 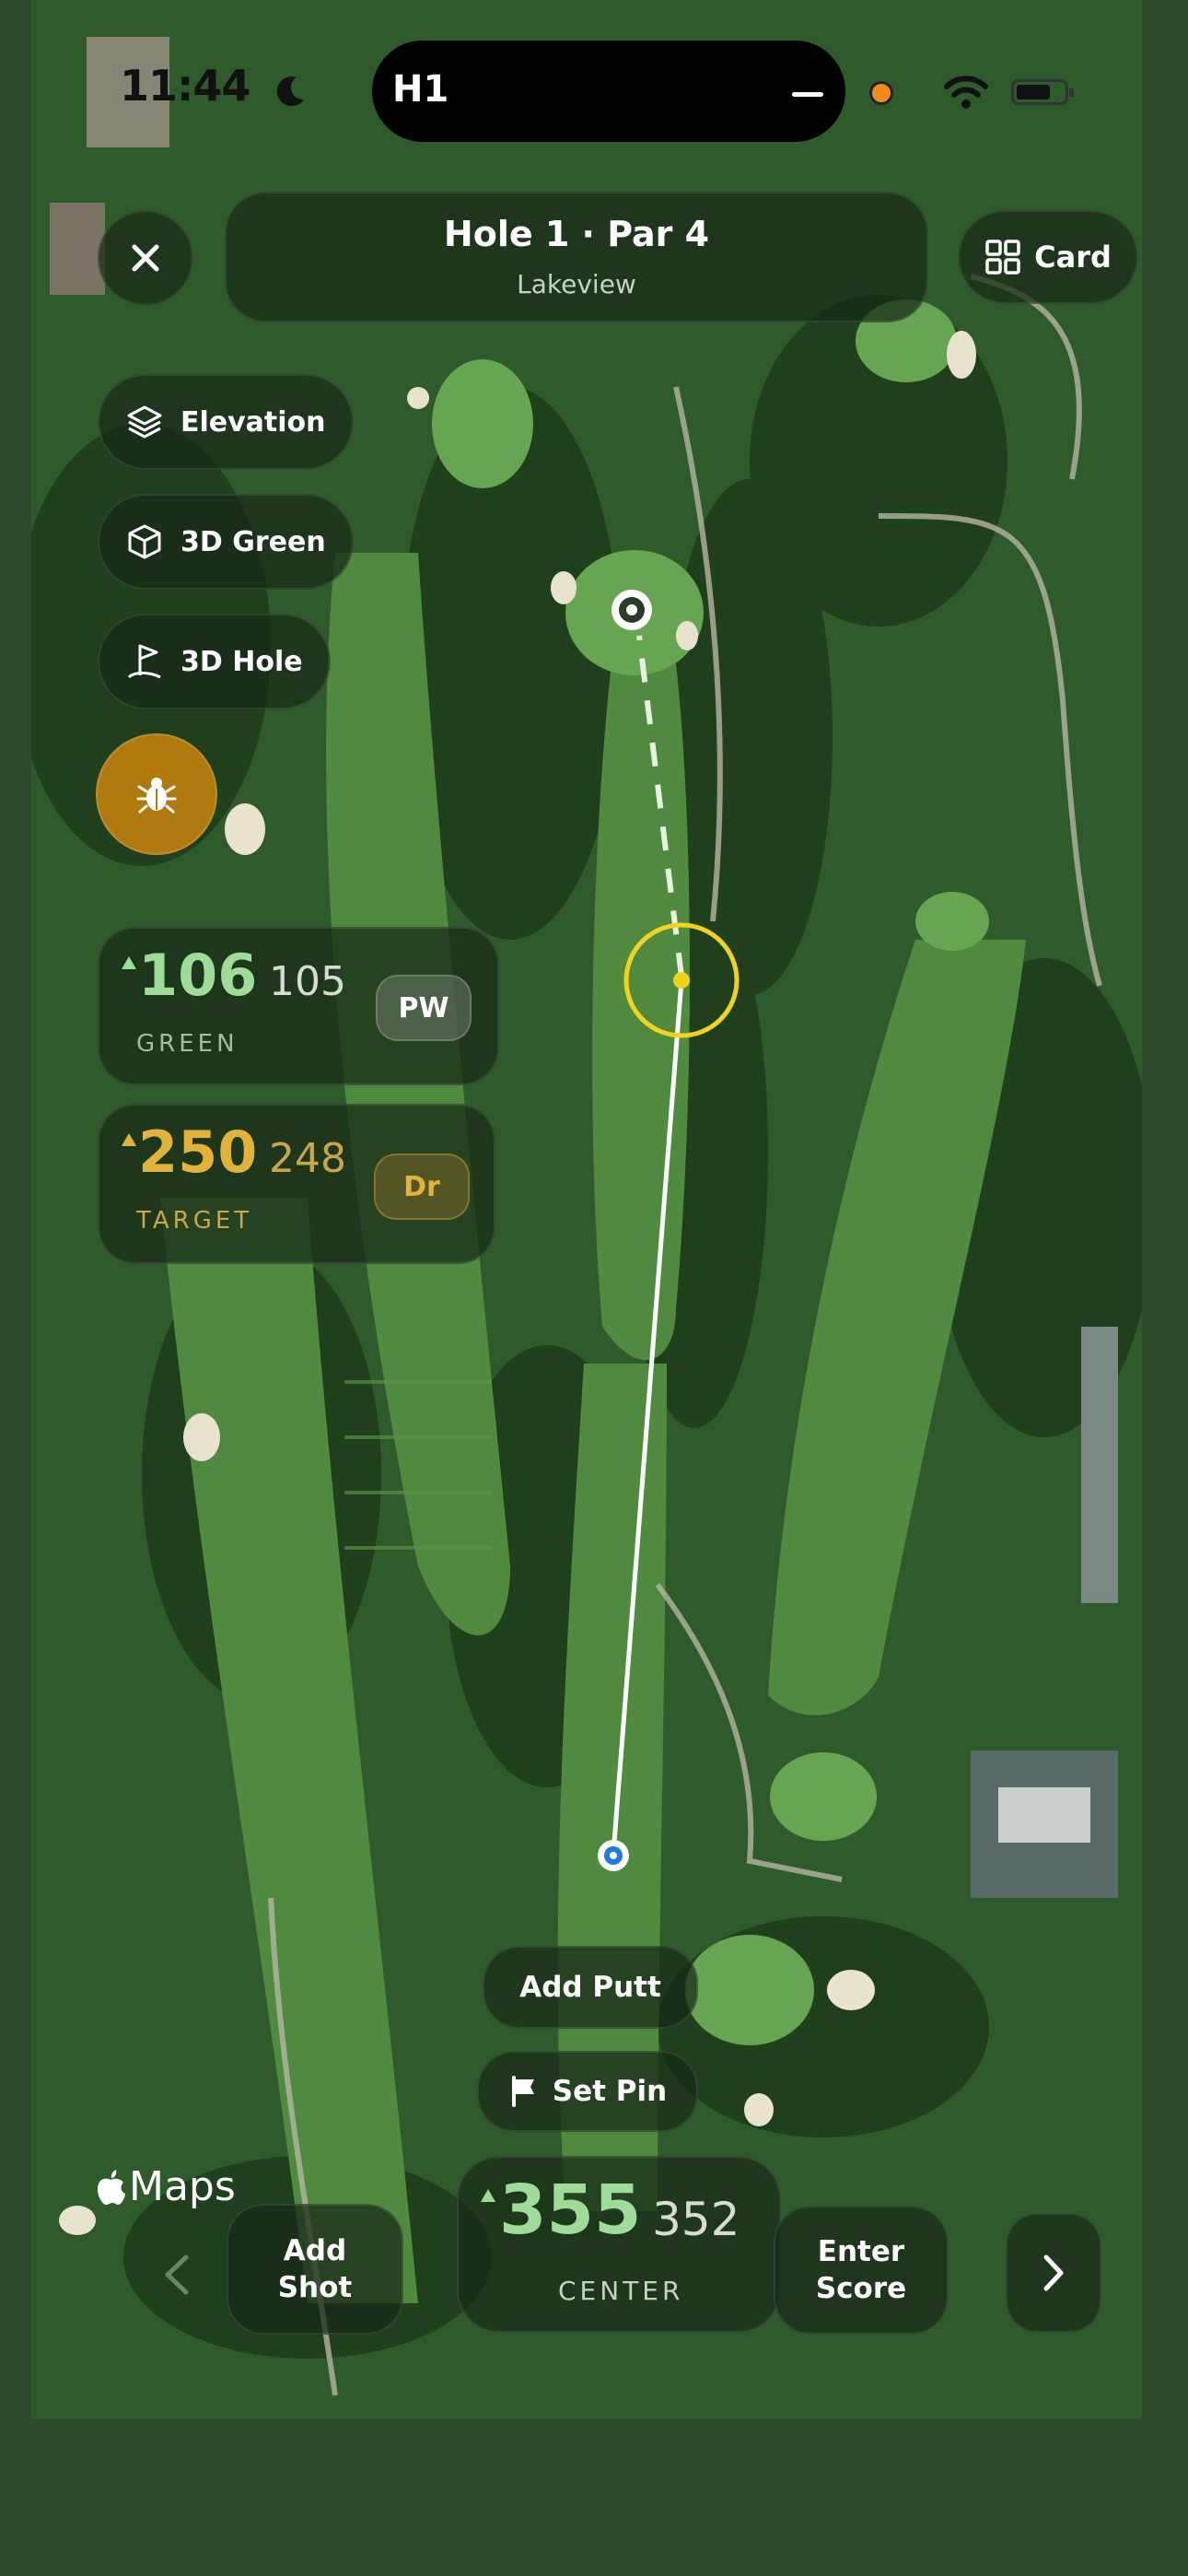 What do you see at coordinates (522, 2091) in the screenshot?
I see `flag-icon` at bounding box center [522, 2091].